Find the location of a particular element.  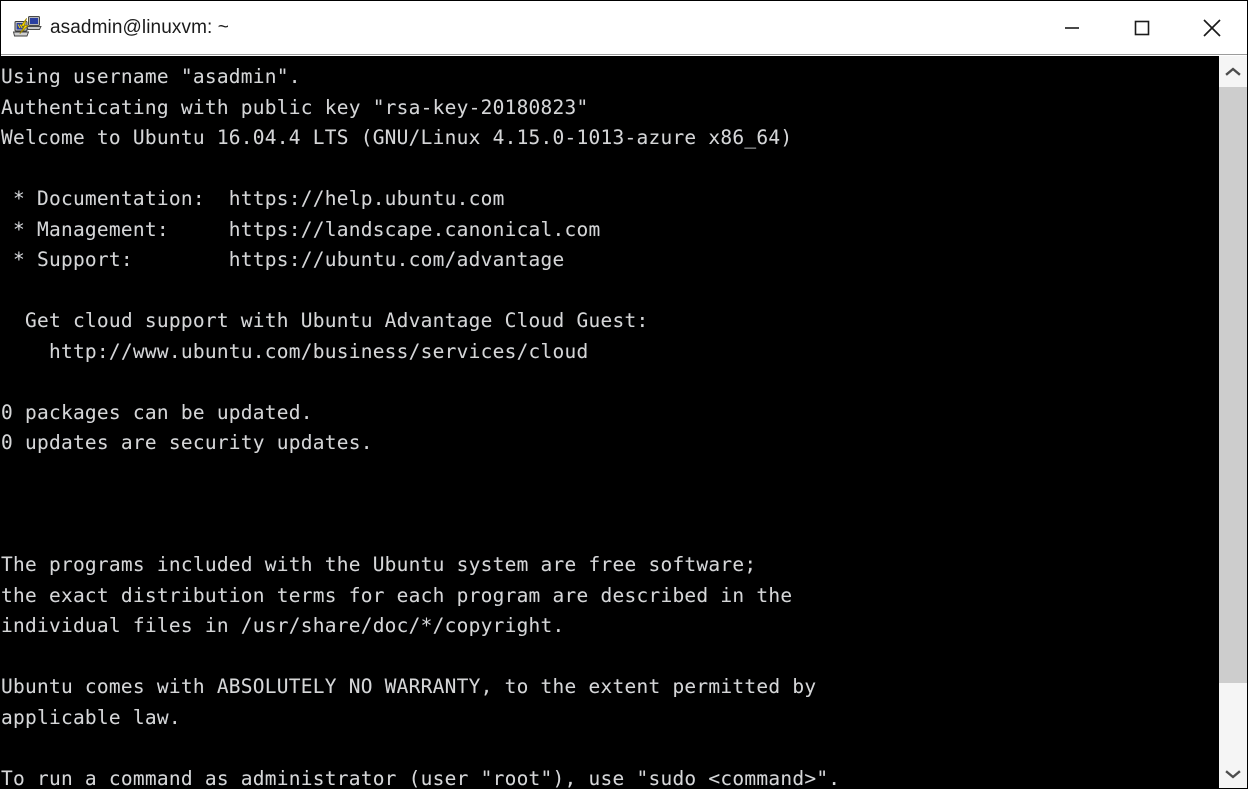

minimize-icon is located at coordinates (1072, 27).